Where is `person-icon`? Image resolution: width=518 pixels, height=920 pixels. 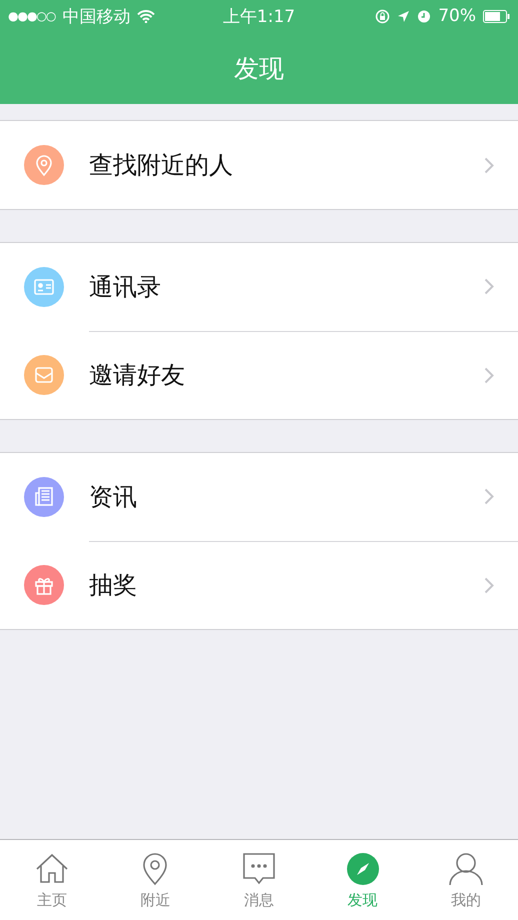
person-icon is located at coordinates (466, 868).